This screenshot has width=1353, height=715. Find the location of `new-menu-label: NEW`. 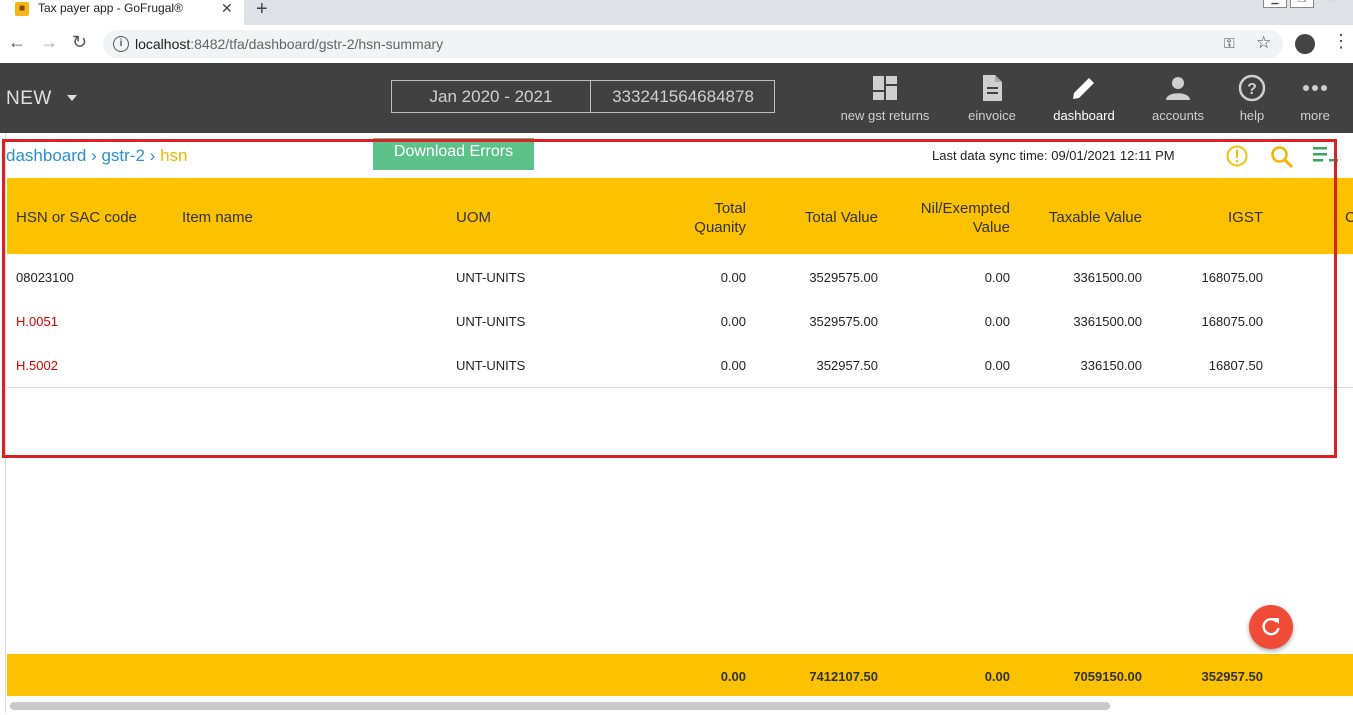

new-menu-label: NEW is located at coordinates (29, 99).